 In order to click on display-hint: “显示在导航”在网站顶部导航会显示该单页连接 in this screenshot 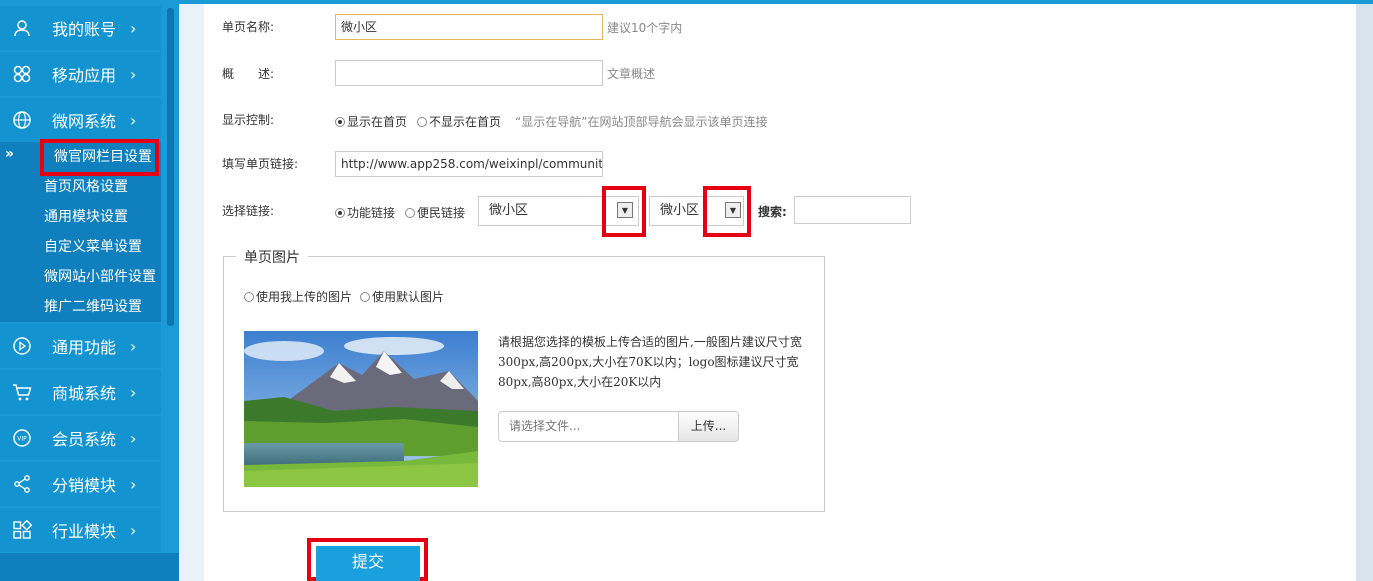, I will do `click(641, 122)`.